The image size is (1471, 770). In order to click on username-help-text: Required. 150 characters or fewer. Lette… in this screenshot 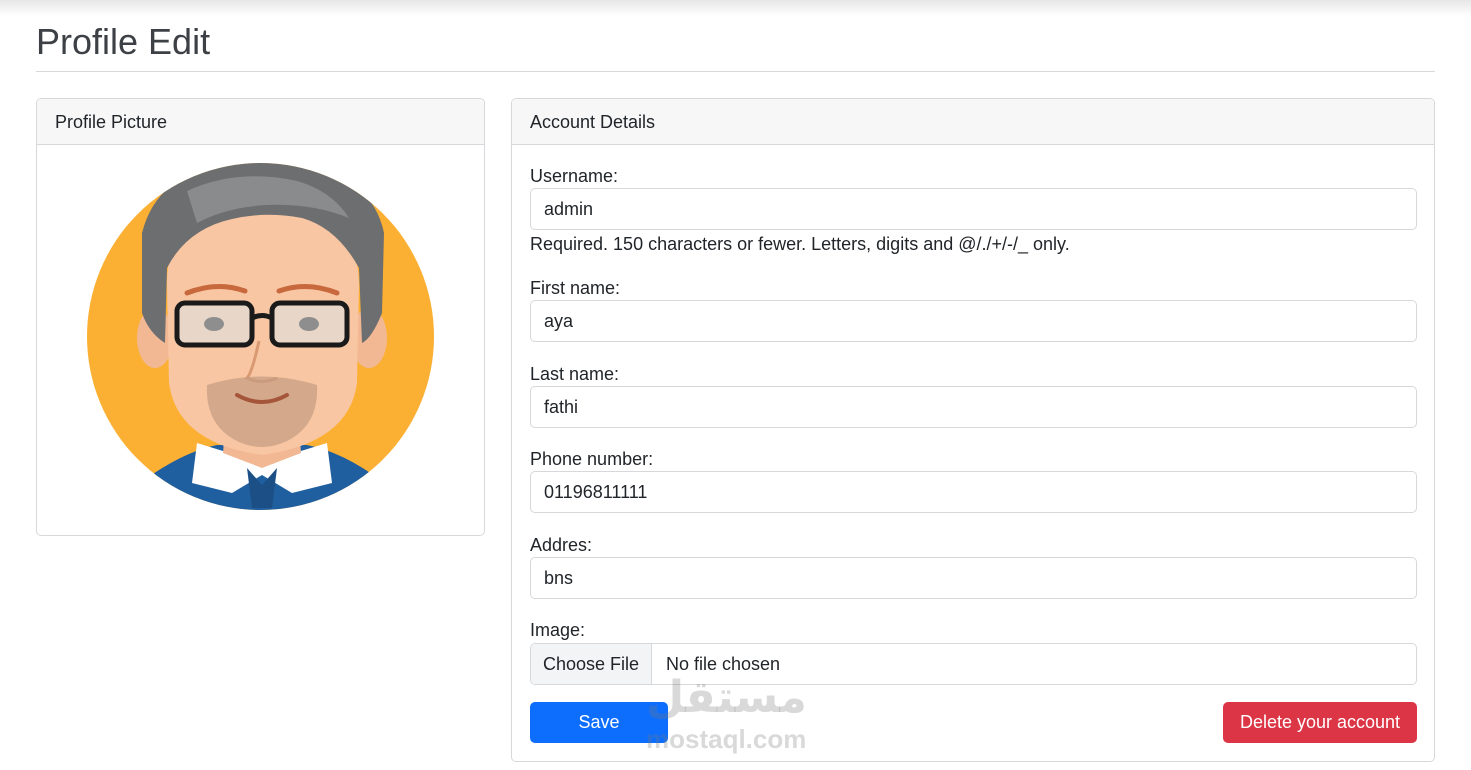, I will do `click(800, 244)`.